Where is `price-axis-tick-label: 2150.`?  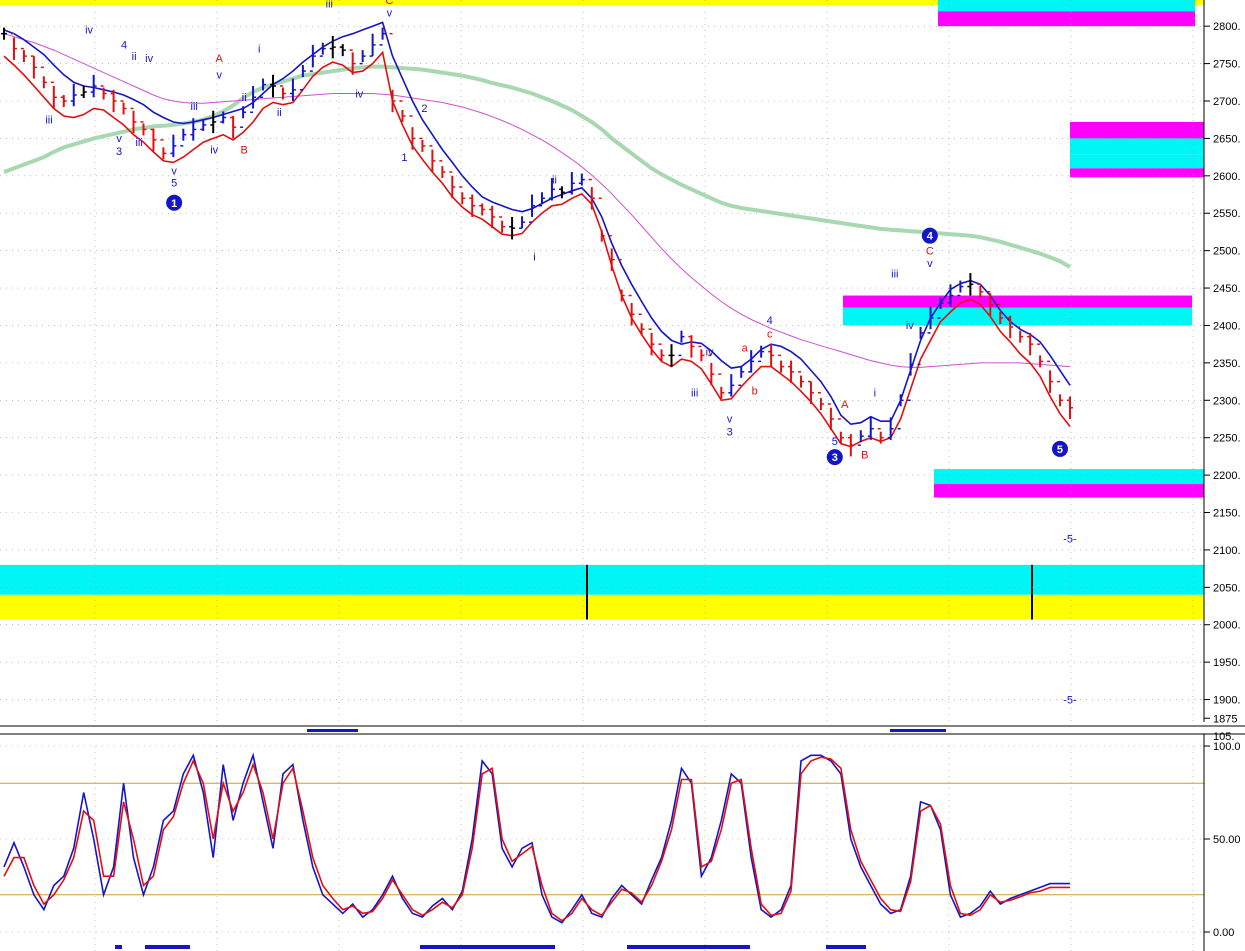 price-axis-tick-label: 2150. is located at coordinates (1227, 514).